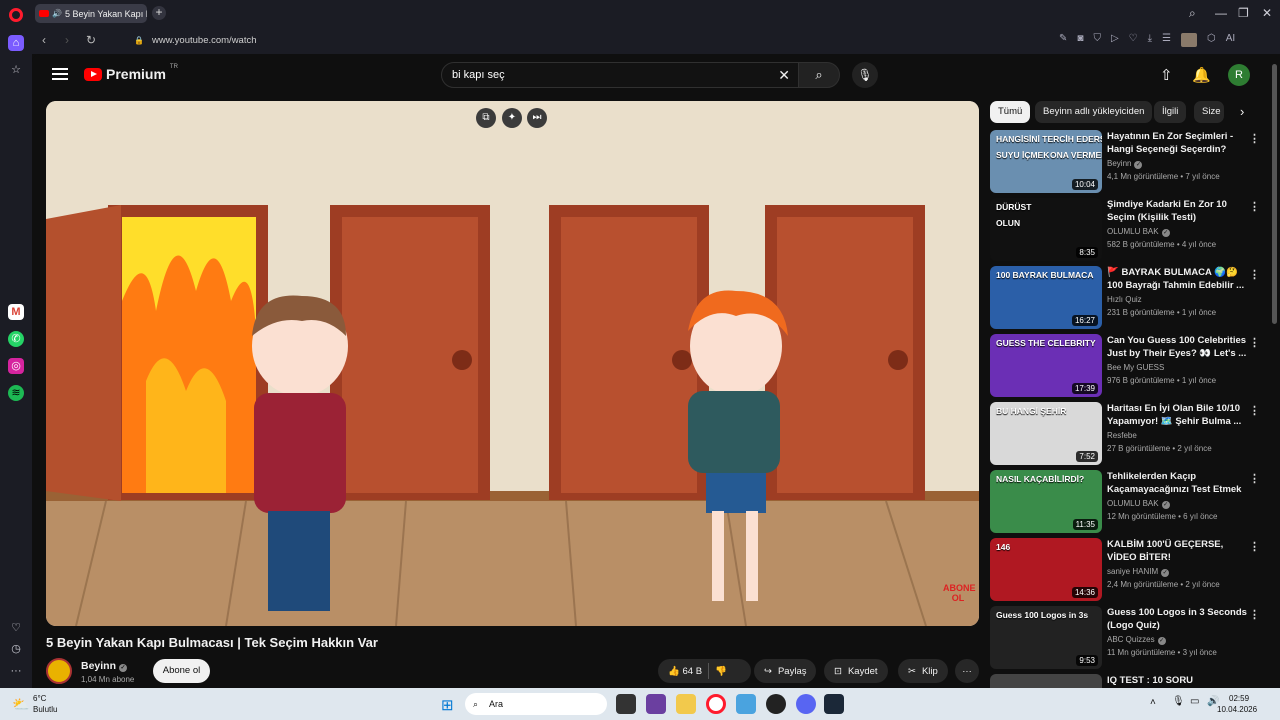 The image size is (1280, 720). What do you see at coordinates (959, 593) in the screenshot?
I see `subscribe-watermark: ABONE OL` at bounding box center [959, 593].